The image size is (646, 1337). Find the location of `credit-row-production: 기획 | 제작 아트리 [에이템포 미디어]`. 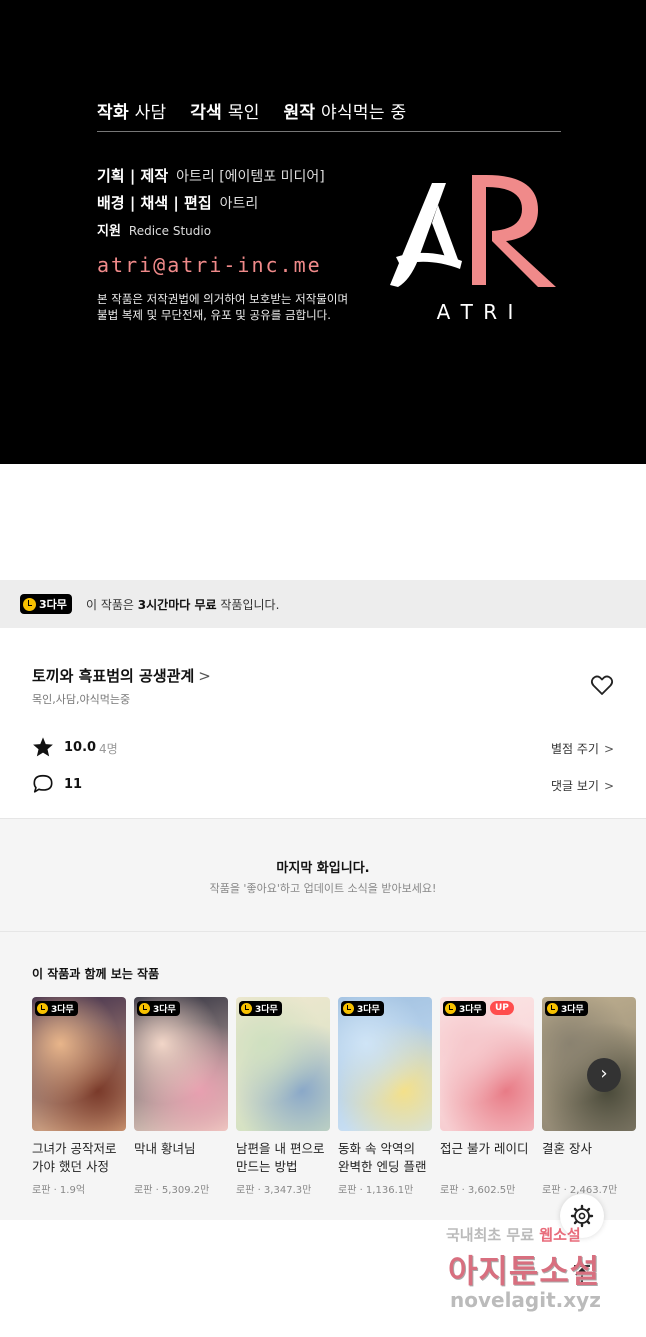

credit-row-production: 기획 | 제작 아트리 [에이템포 미디어] is located at coordinates (211, 175).